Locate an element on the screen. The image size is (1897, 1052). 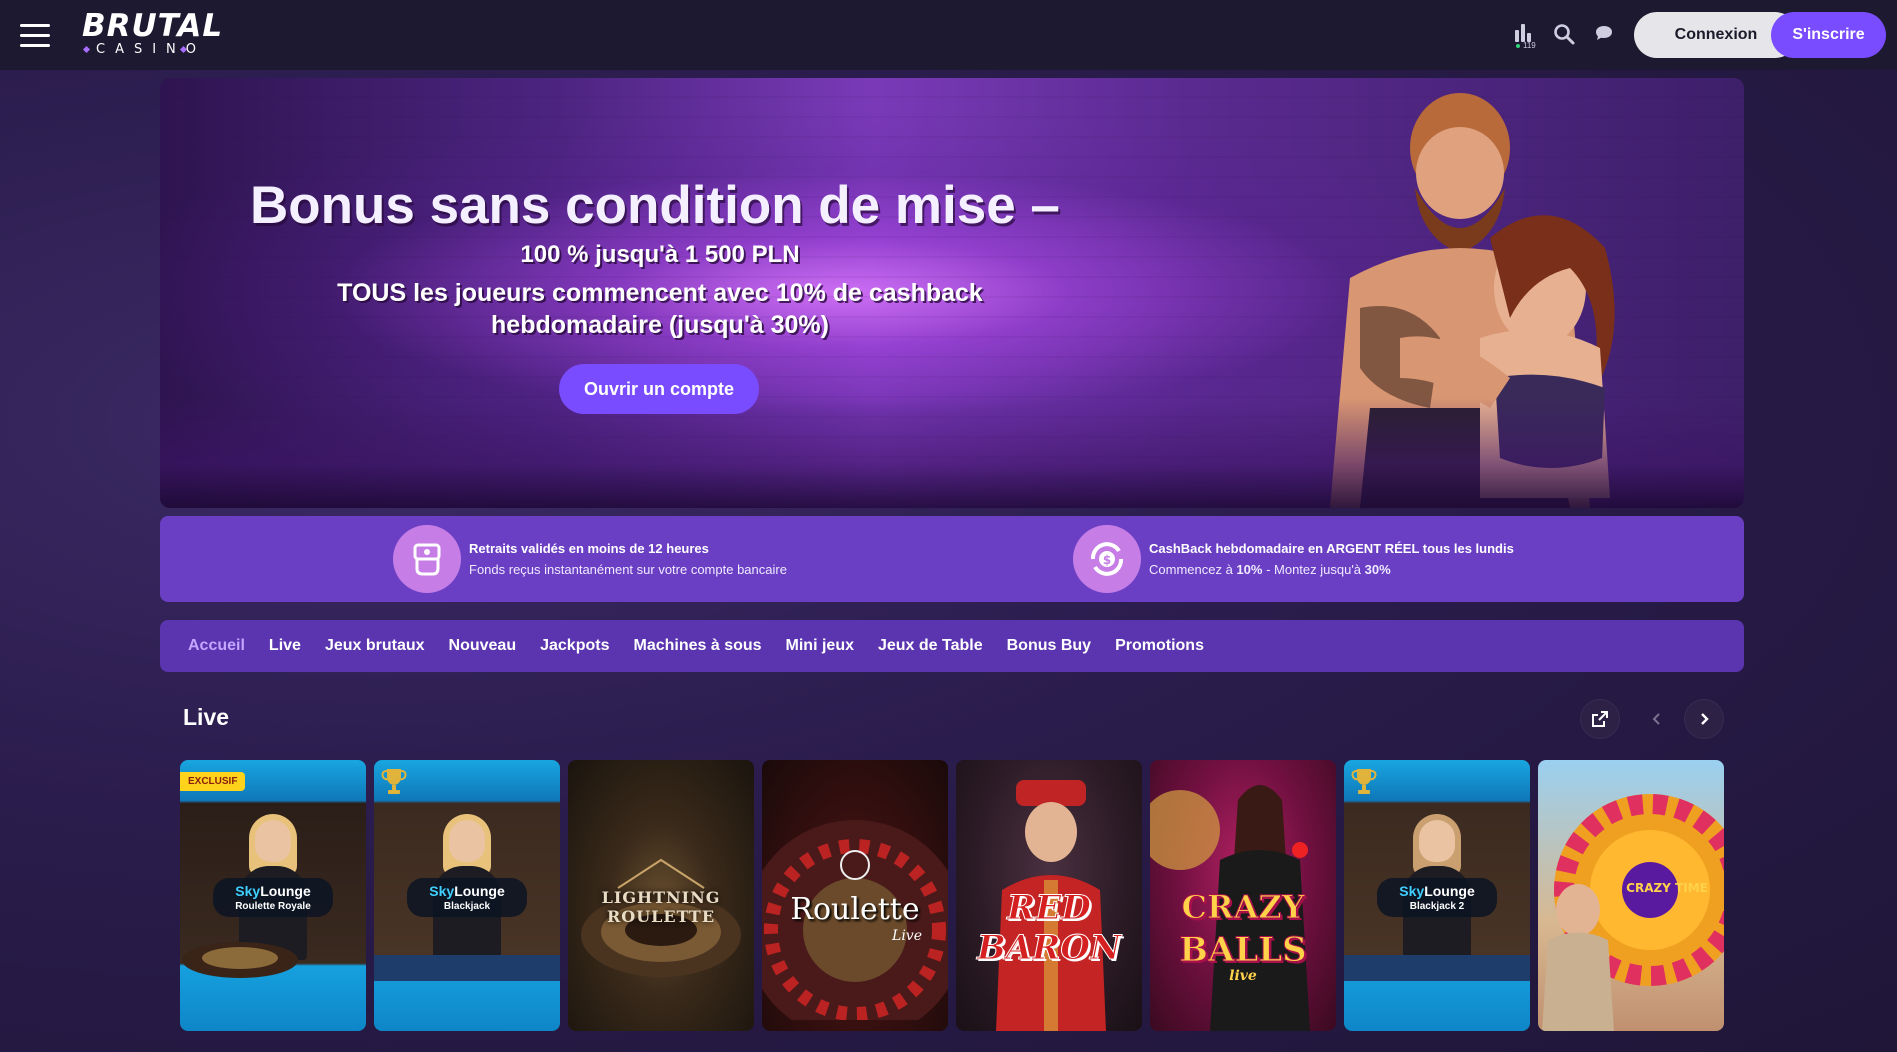
nav-item-promotions: Promotions is located at coordinates (1159, 646).